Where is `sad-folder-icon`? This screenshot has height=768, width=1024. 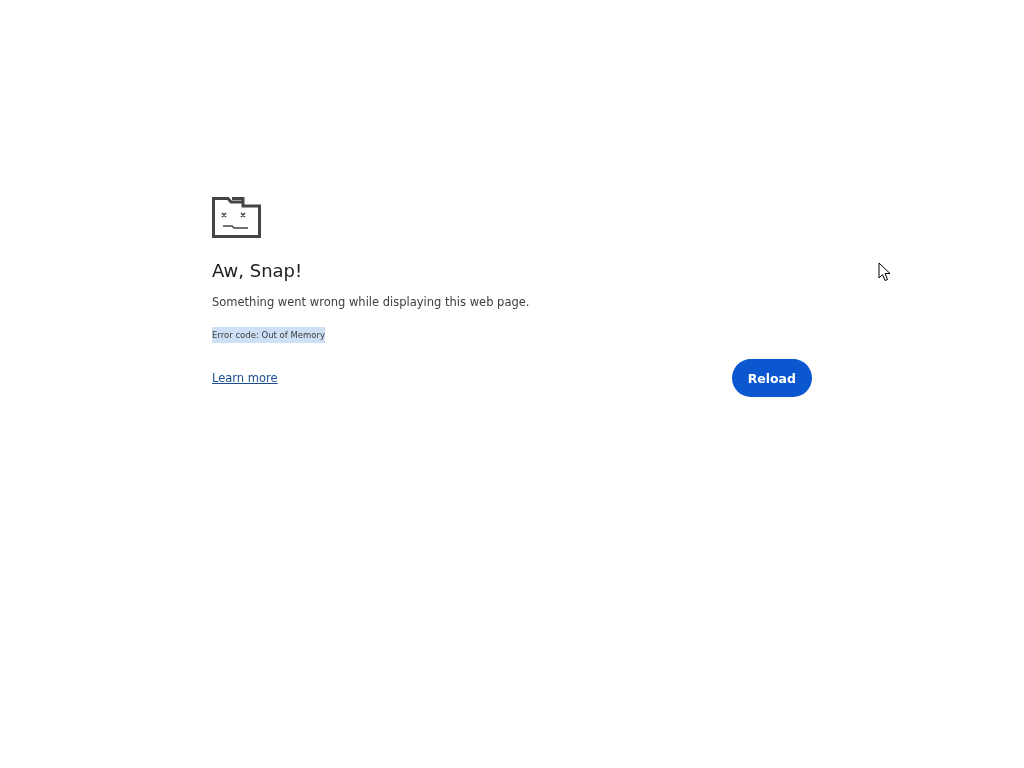
sad-folder-icon is located at coordinates (236, 217).